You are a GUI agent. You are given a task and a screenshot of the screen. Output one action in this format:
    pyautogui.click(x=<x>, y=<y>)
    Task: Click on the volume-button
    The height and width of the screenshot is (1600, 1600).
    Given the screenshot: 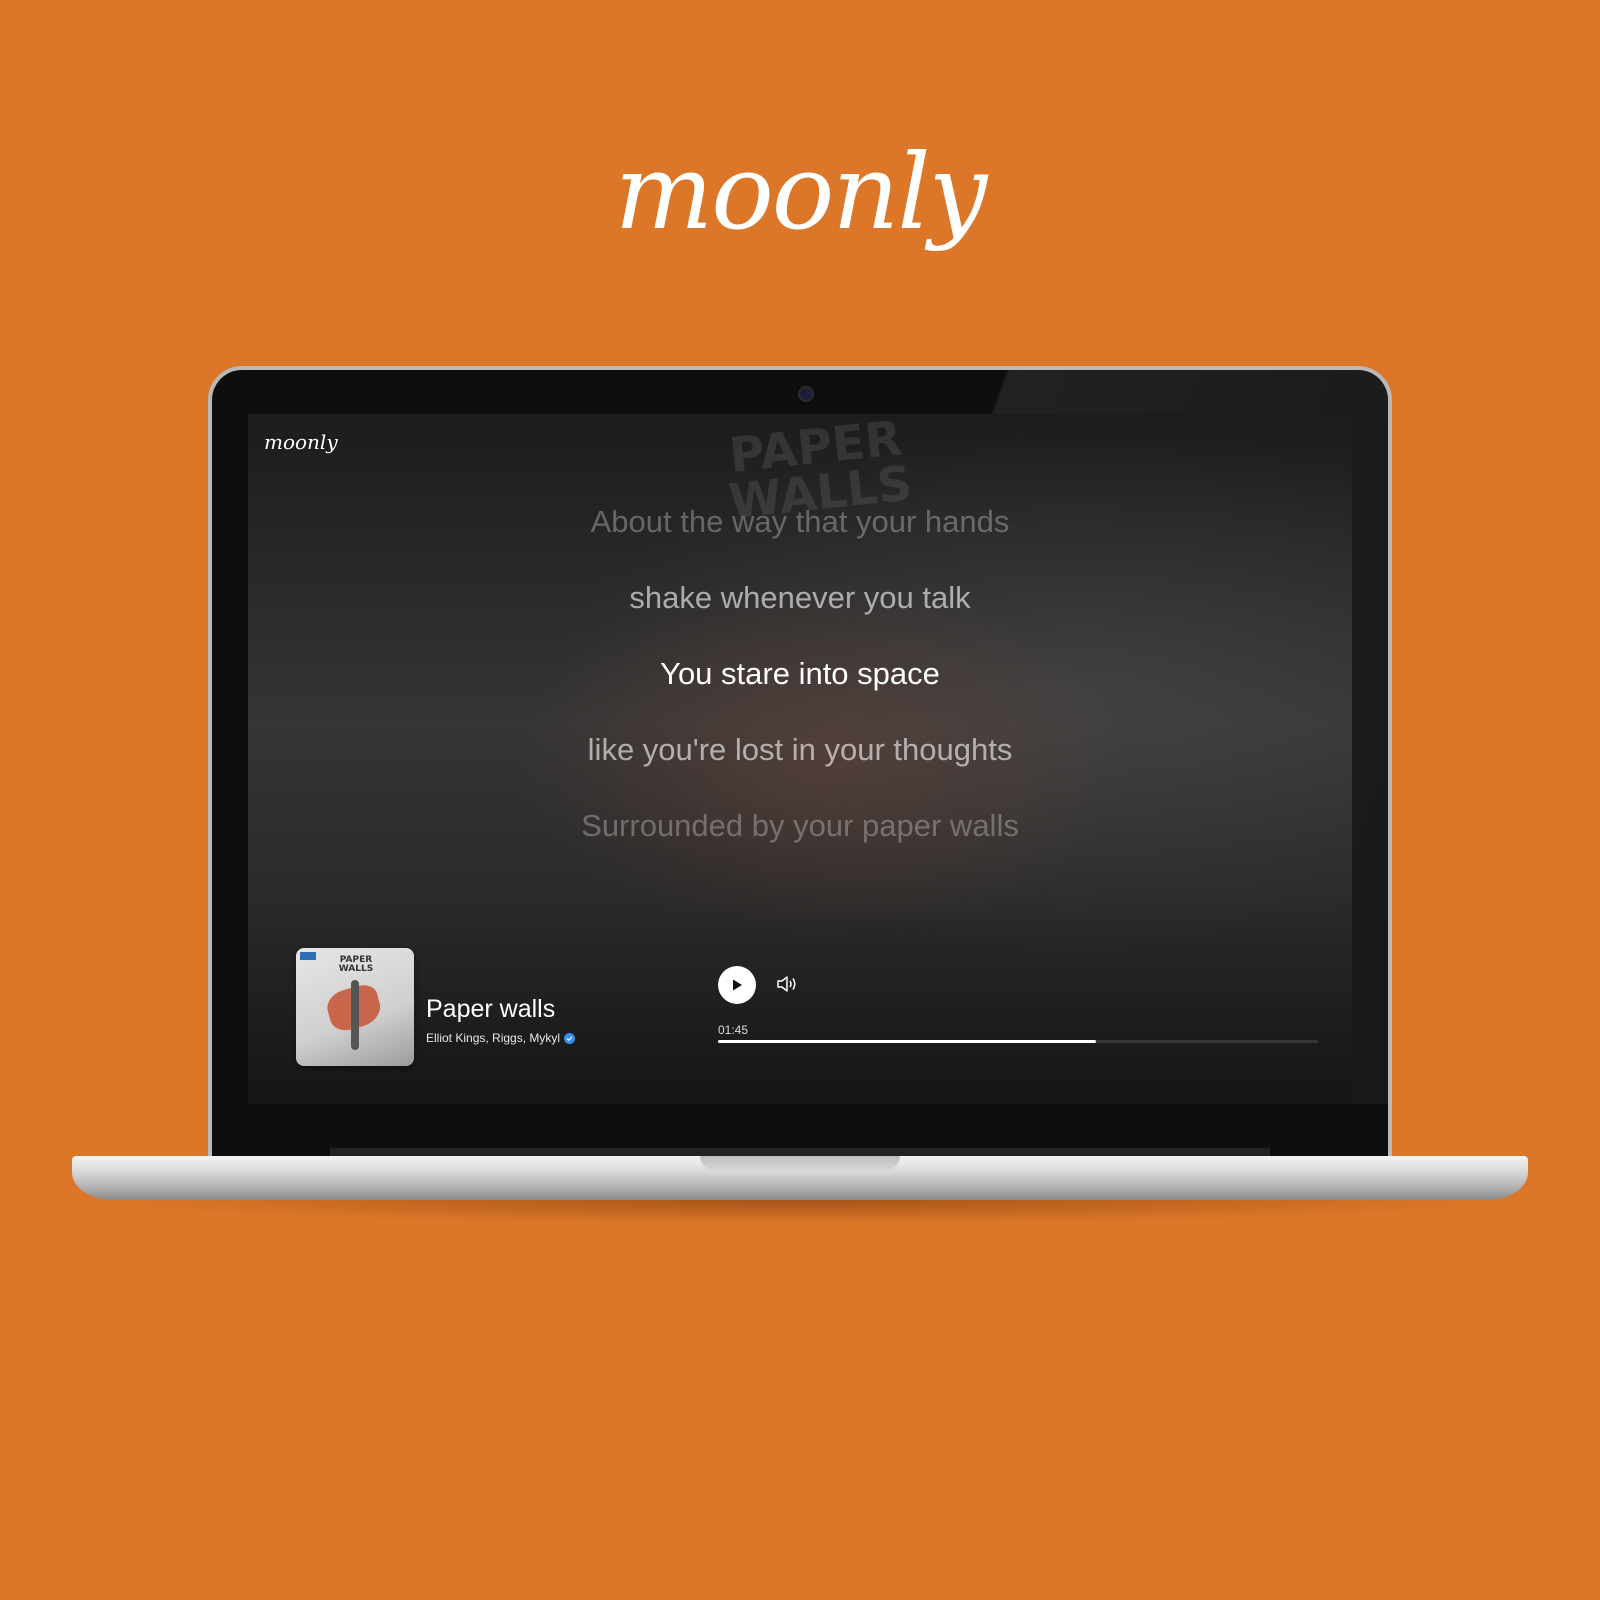 What is the action you would take?
    pyautogui.click(x=787, y=985)
    